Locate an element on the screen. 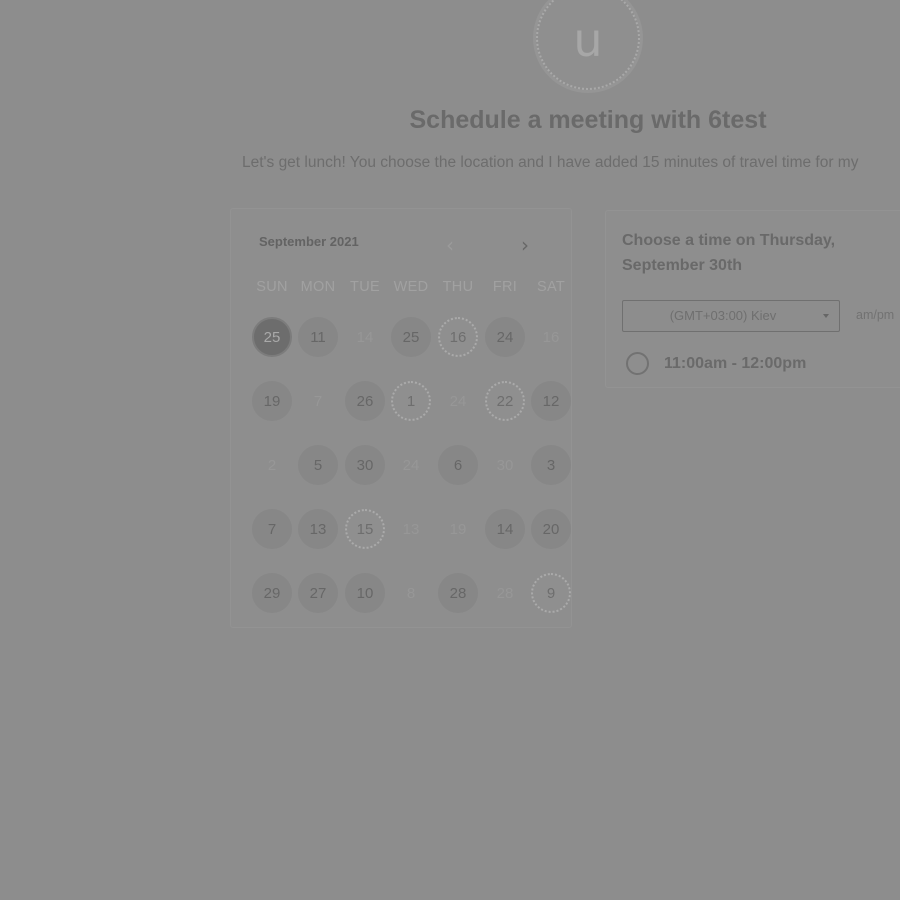  avatar-letter: u is located at coordinates (588, 40).